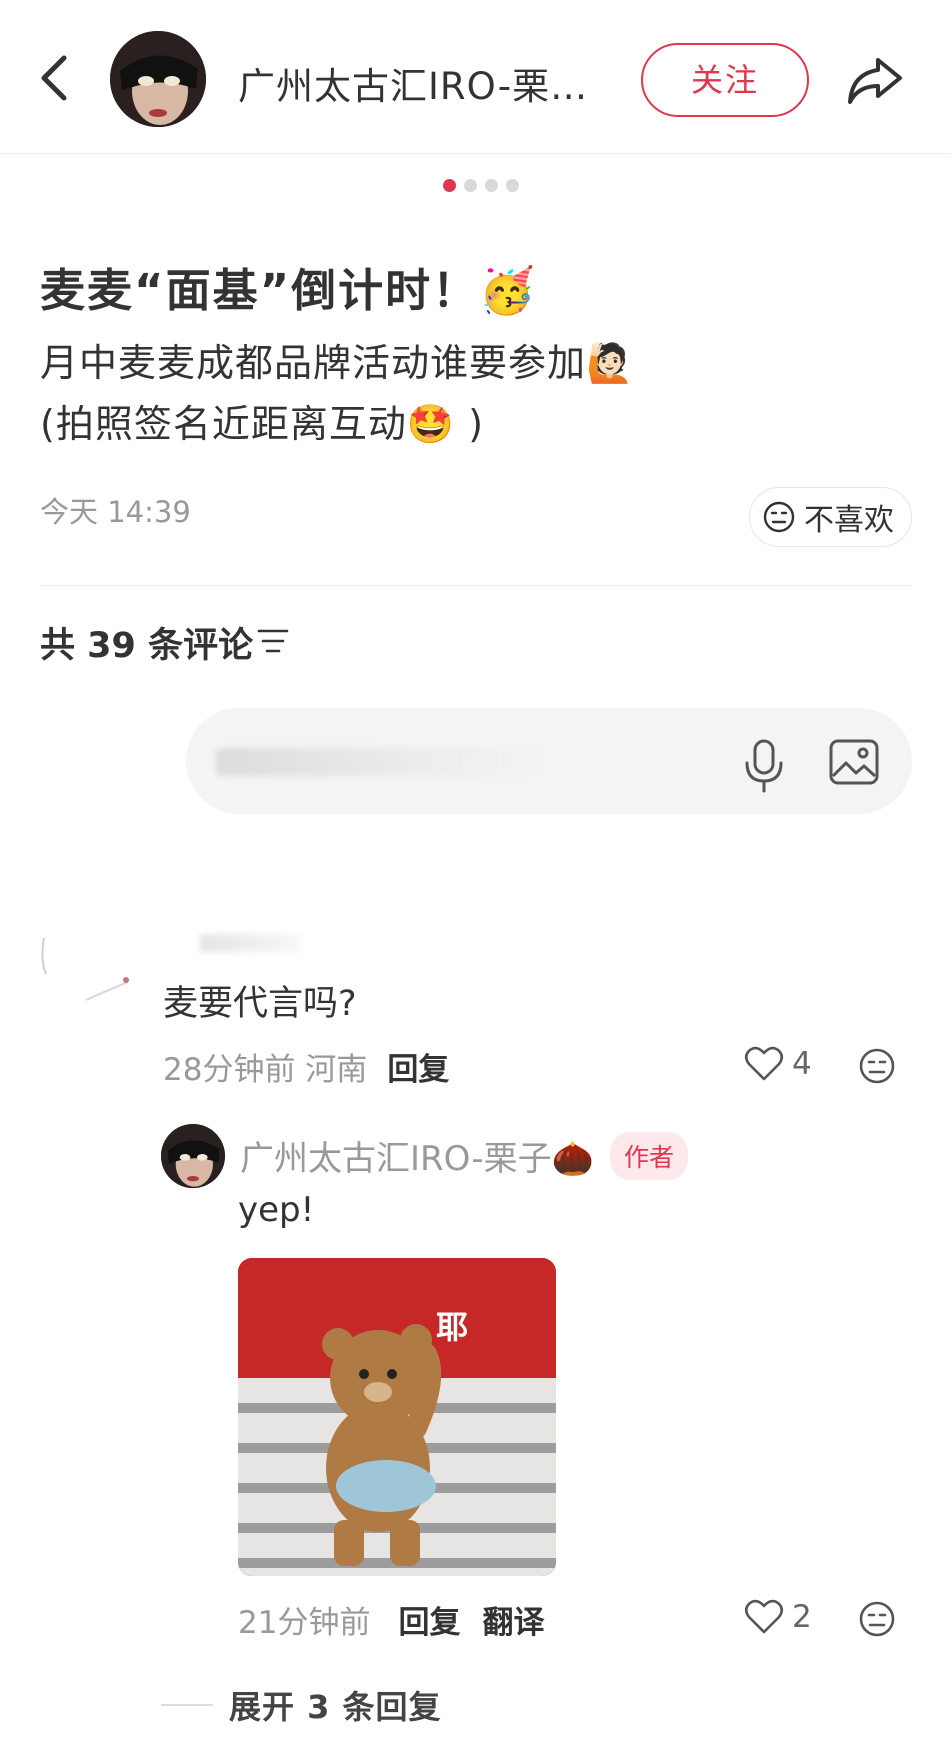  I want to click on comment-reply-button: 回复, so click(418, 1070).